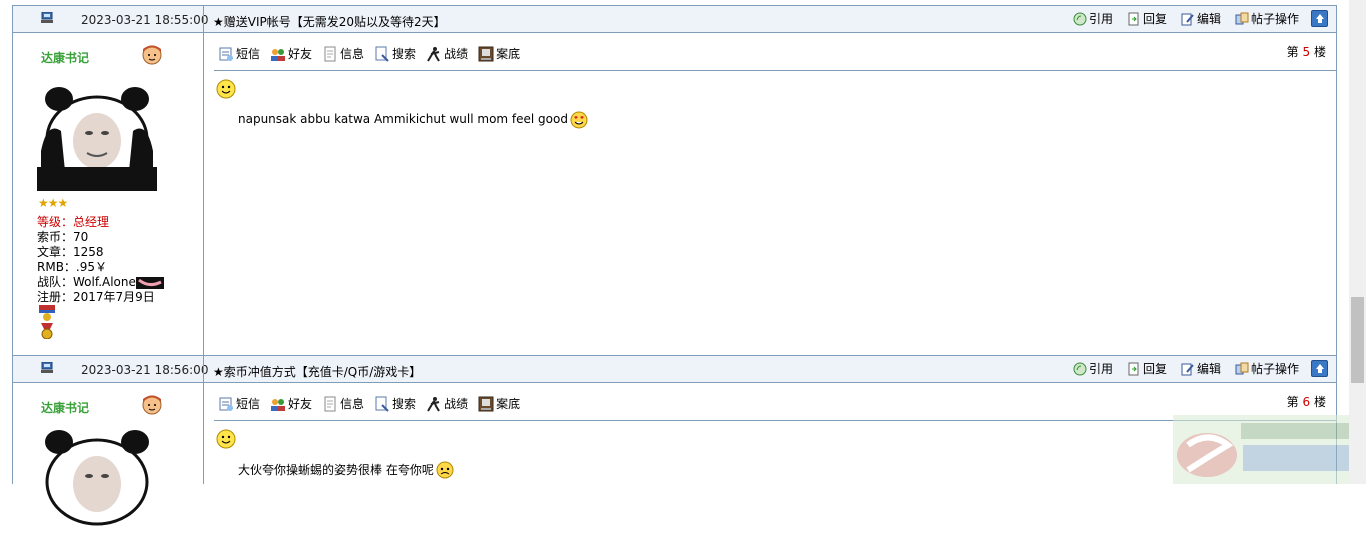 The width and height of the screenshot is (1366, 534). What do you see at coordinates (1357, 340) in the screenshot?
I see `scrollbar-thumb` at bounding box center [1357, 340].